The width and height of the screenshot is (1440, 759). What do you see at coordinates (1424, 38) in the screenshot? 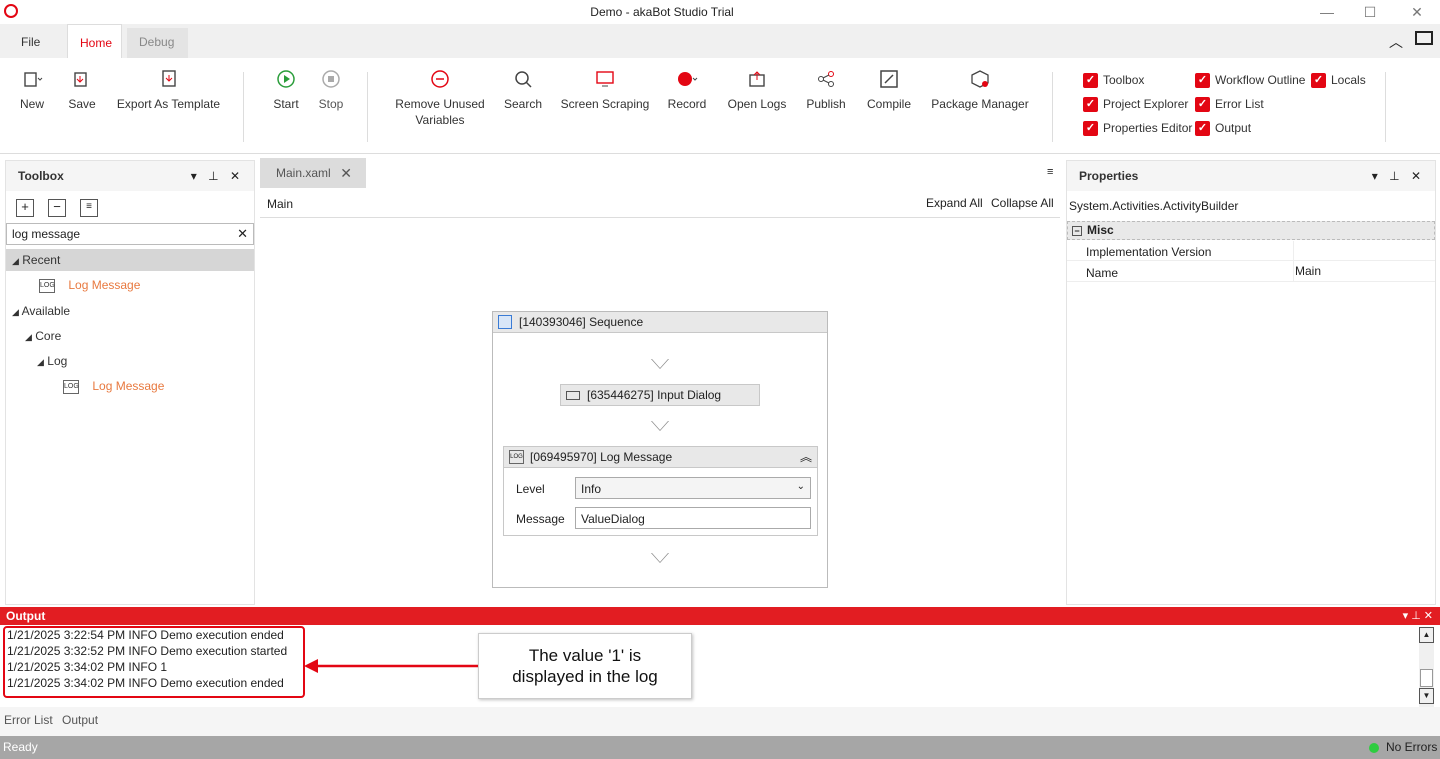
I see `layout-icon` at bounding box center [1424, 38].